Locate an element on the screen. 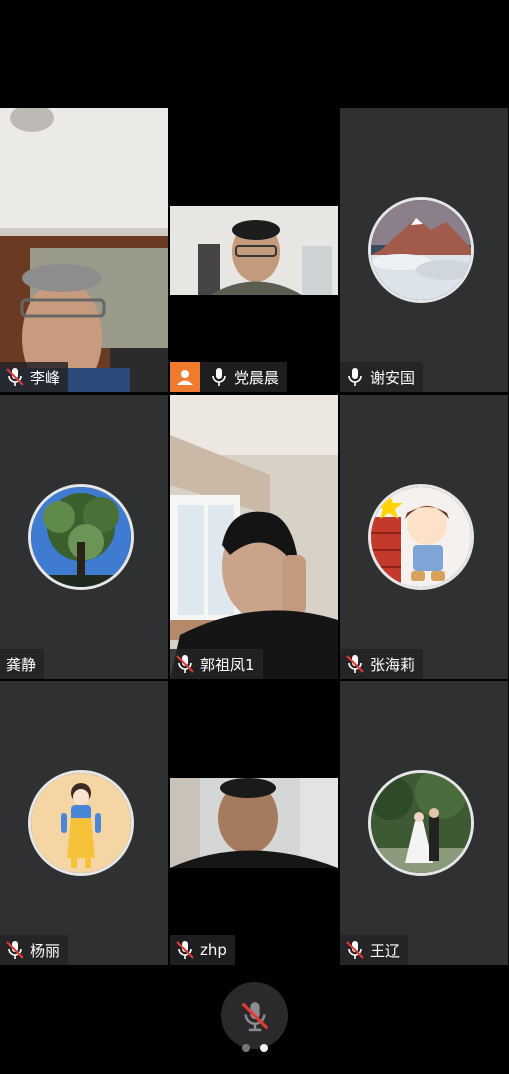 This screenshot has width=509, height=1074. participant-tile: zhp is located at coordinates (254, 823).